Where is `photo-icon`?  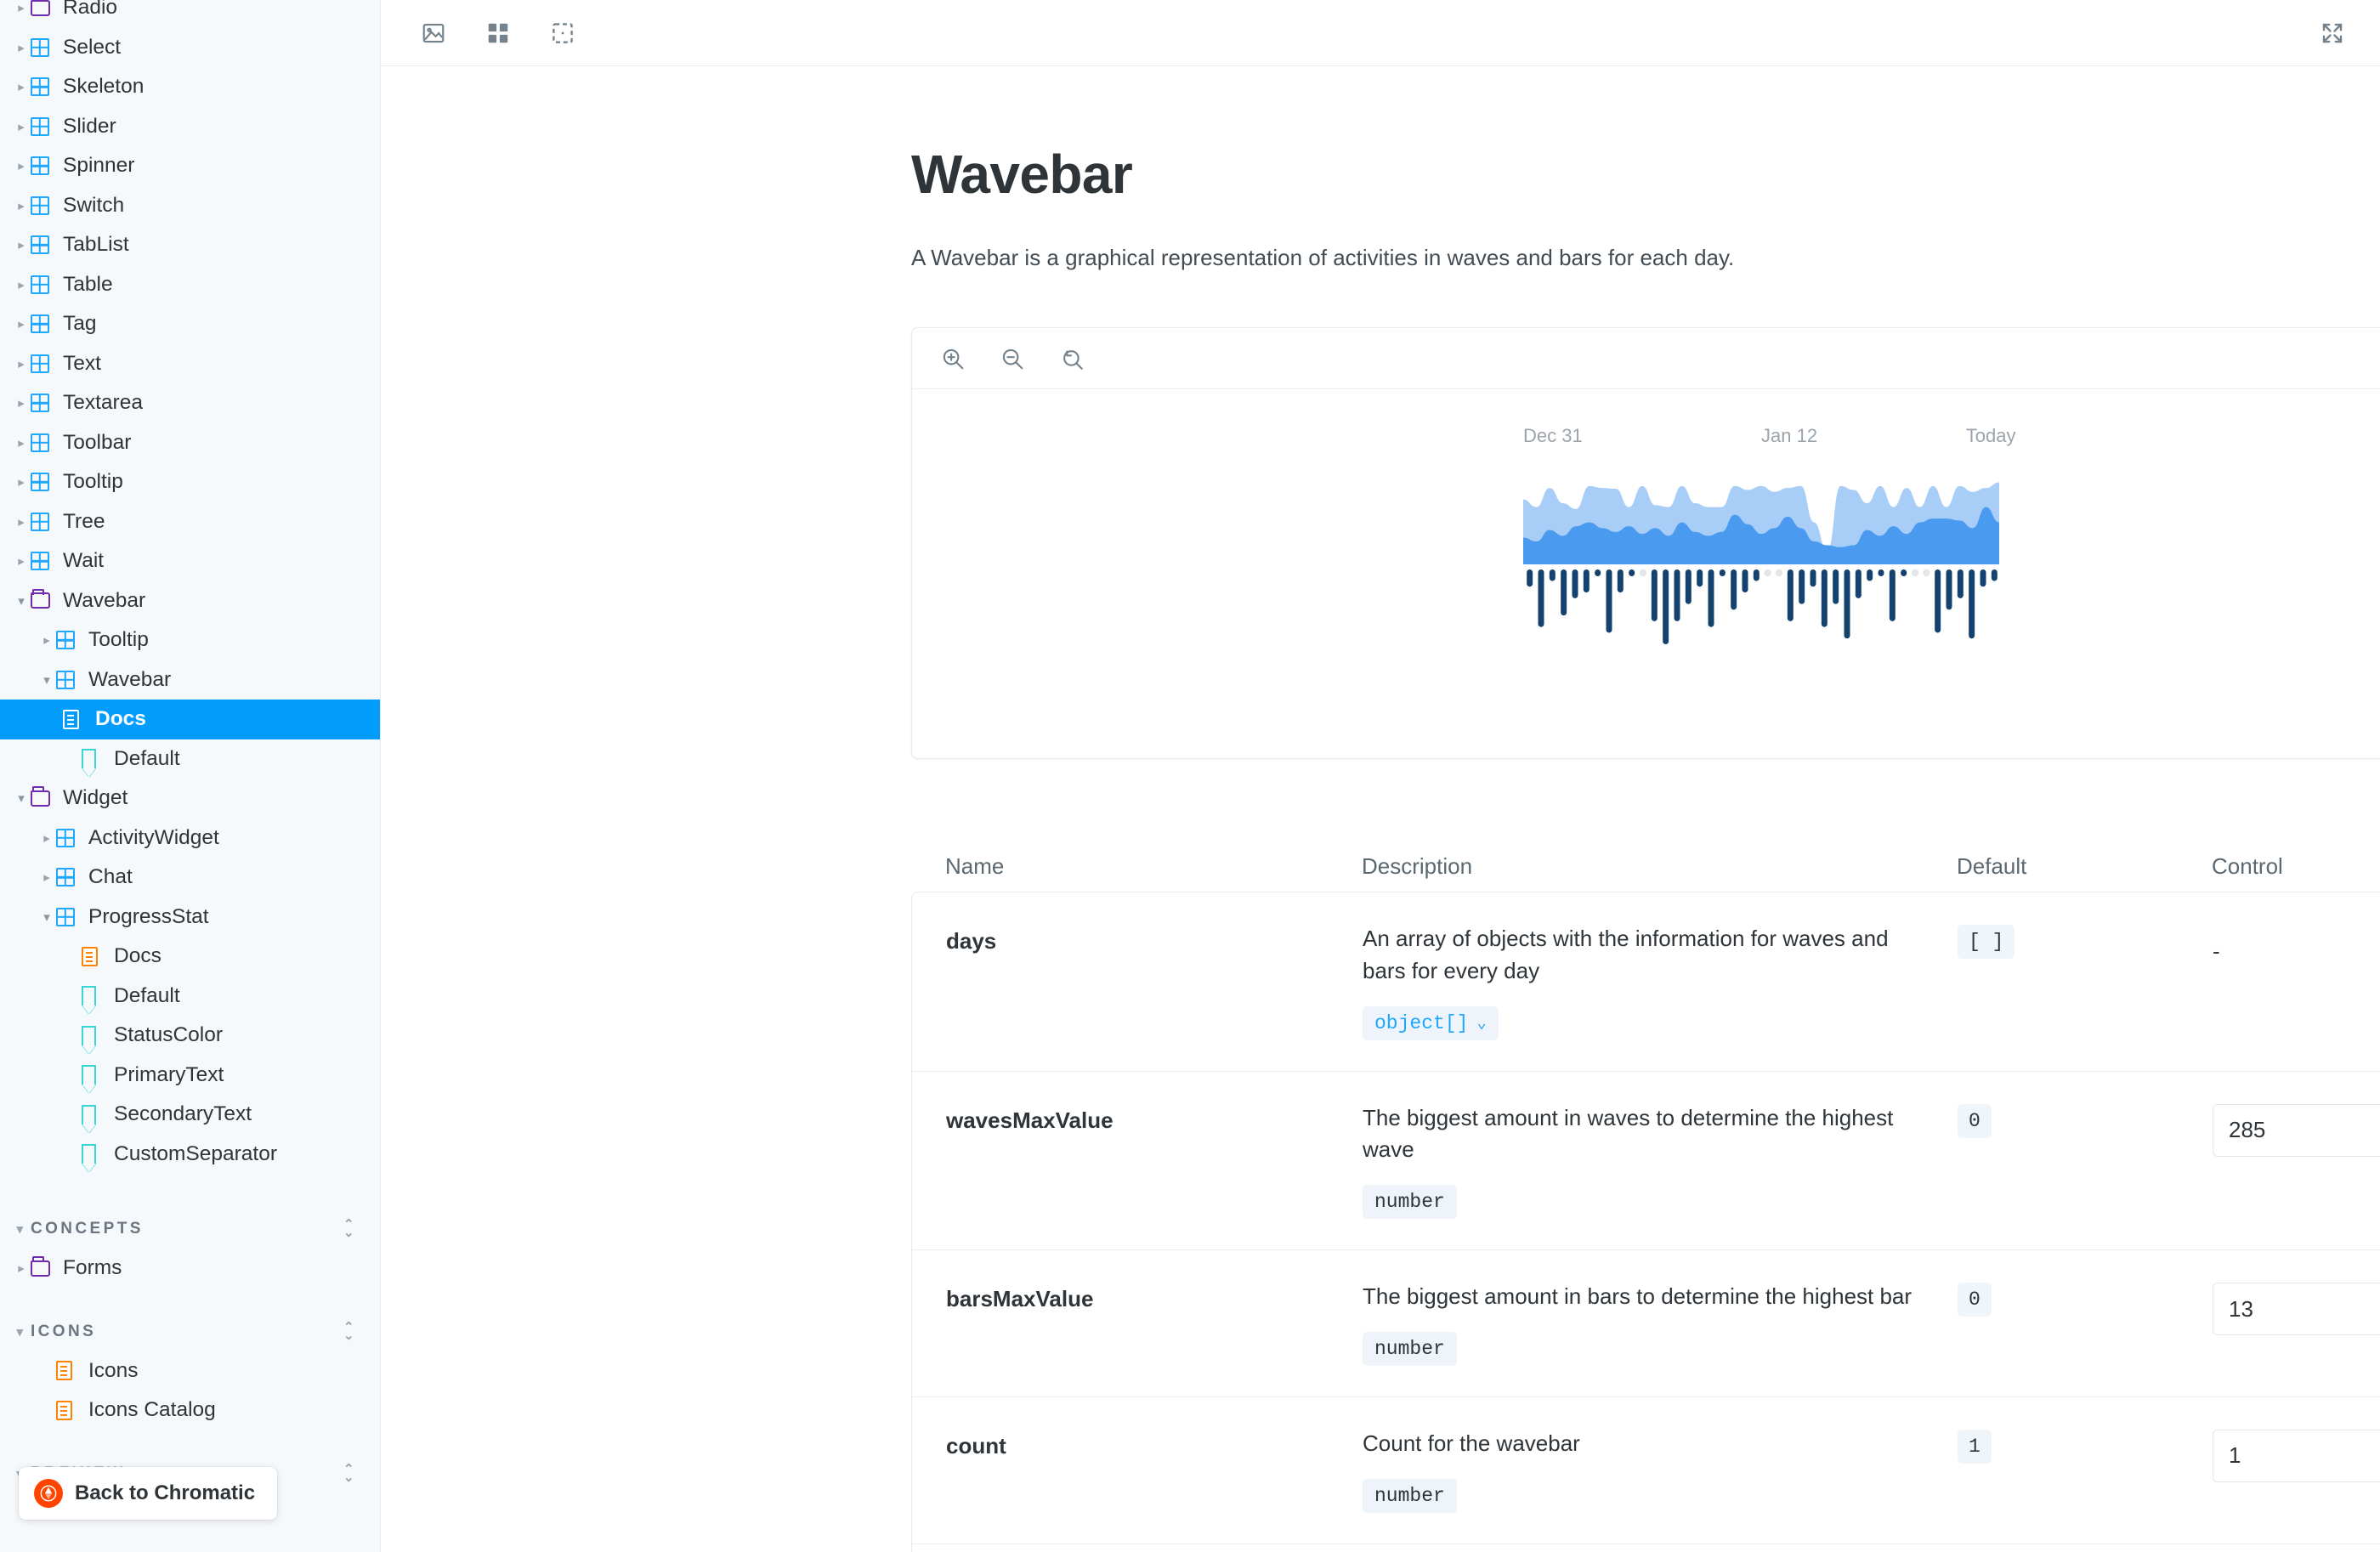 photo-icon is located at coordinates (433, 33).